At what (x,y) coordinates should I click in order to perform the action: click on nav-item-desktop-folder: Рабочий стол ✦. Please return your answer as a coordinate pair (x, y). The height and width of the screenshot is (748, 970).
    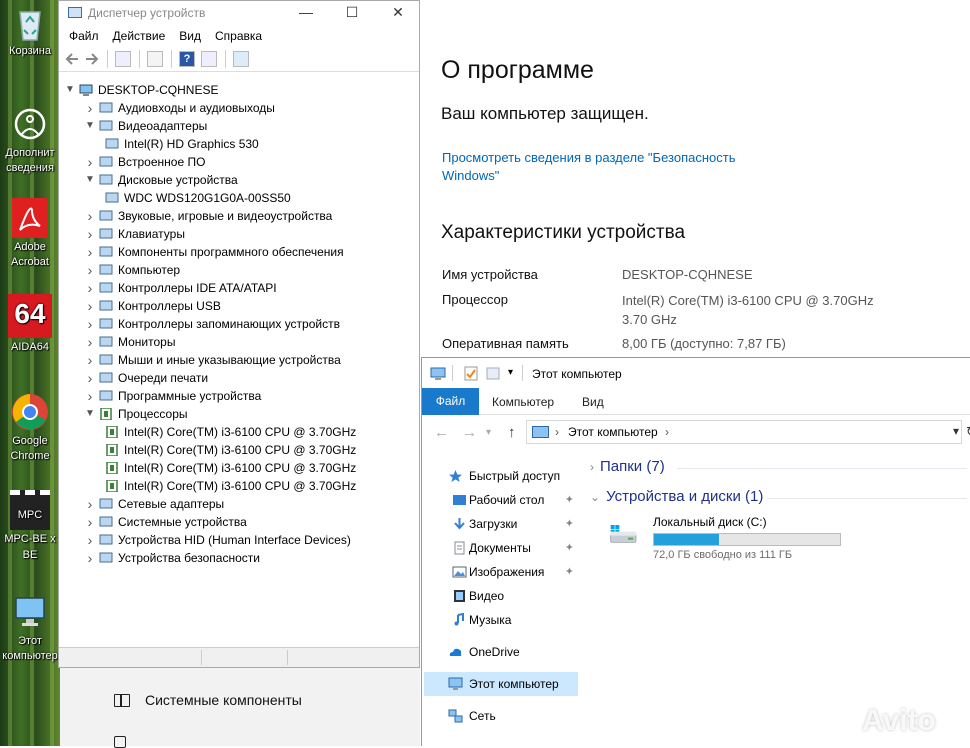
    Looking at the image, I should click on (501, 500).